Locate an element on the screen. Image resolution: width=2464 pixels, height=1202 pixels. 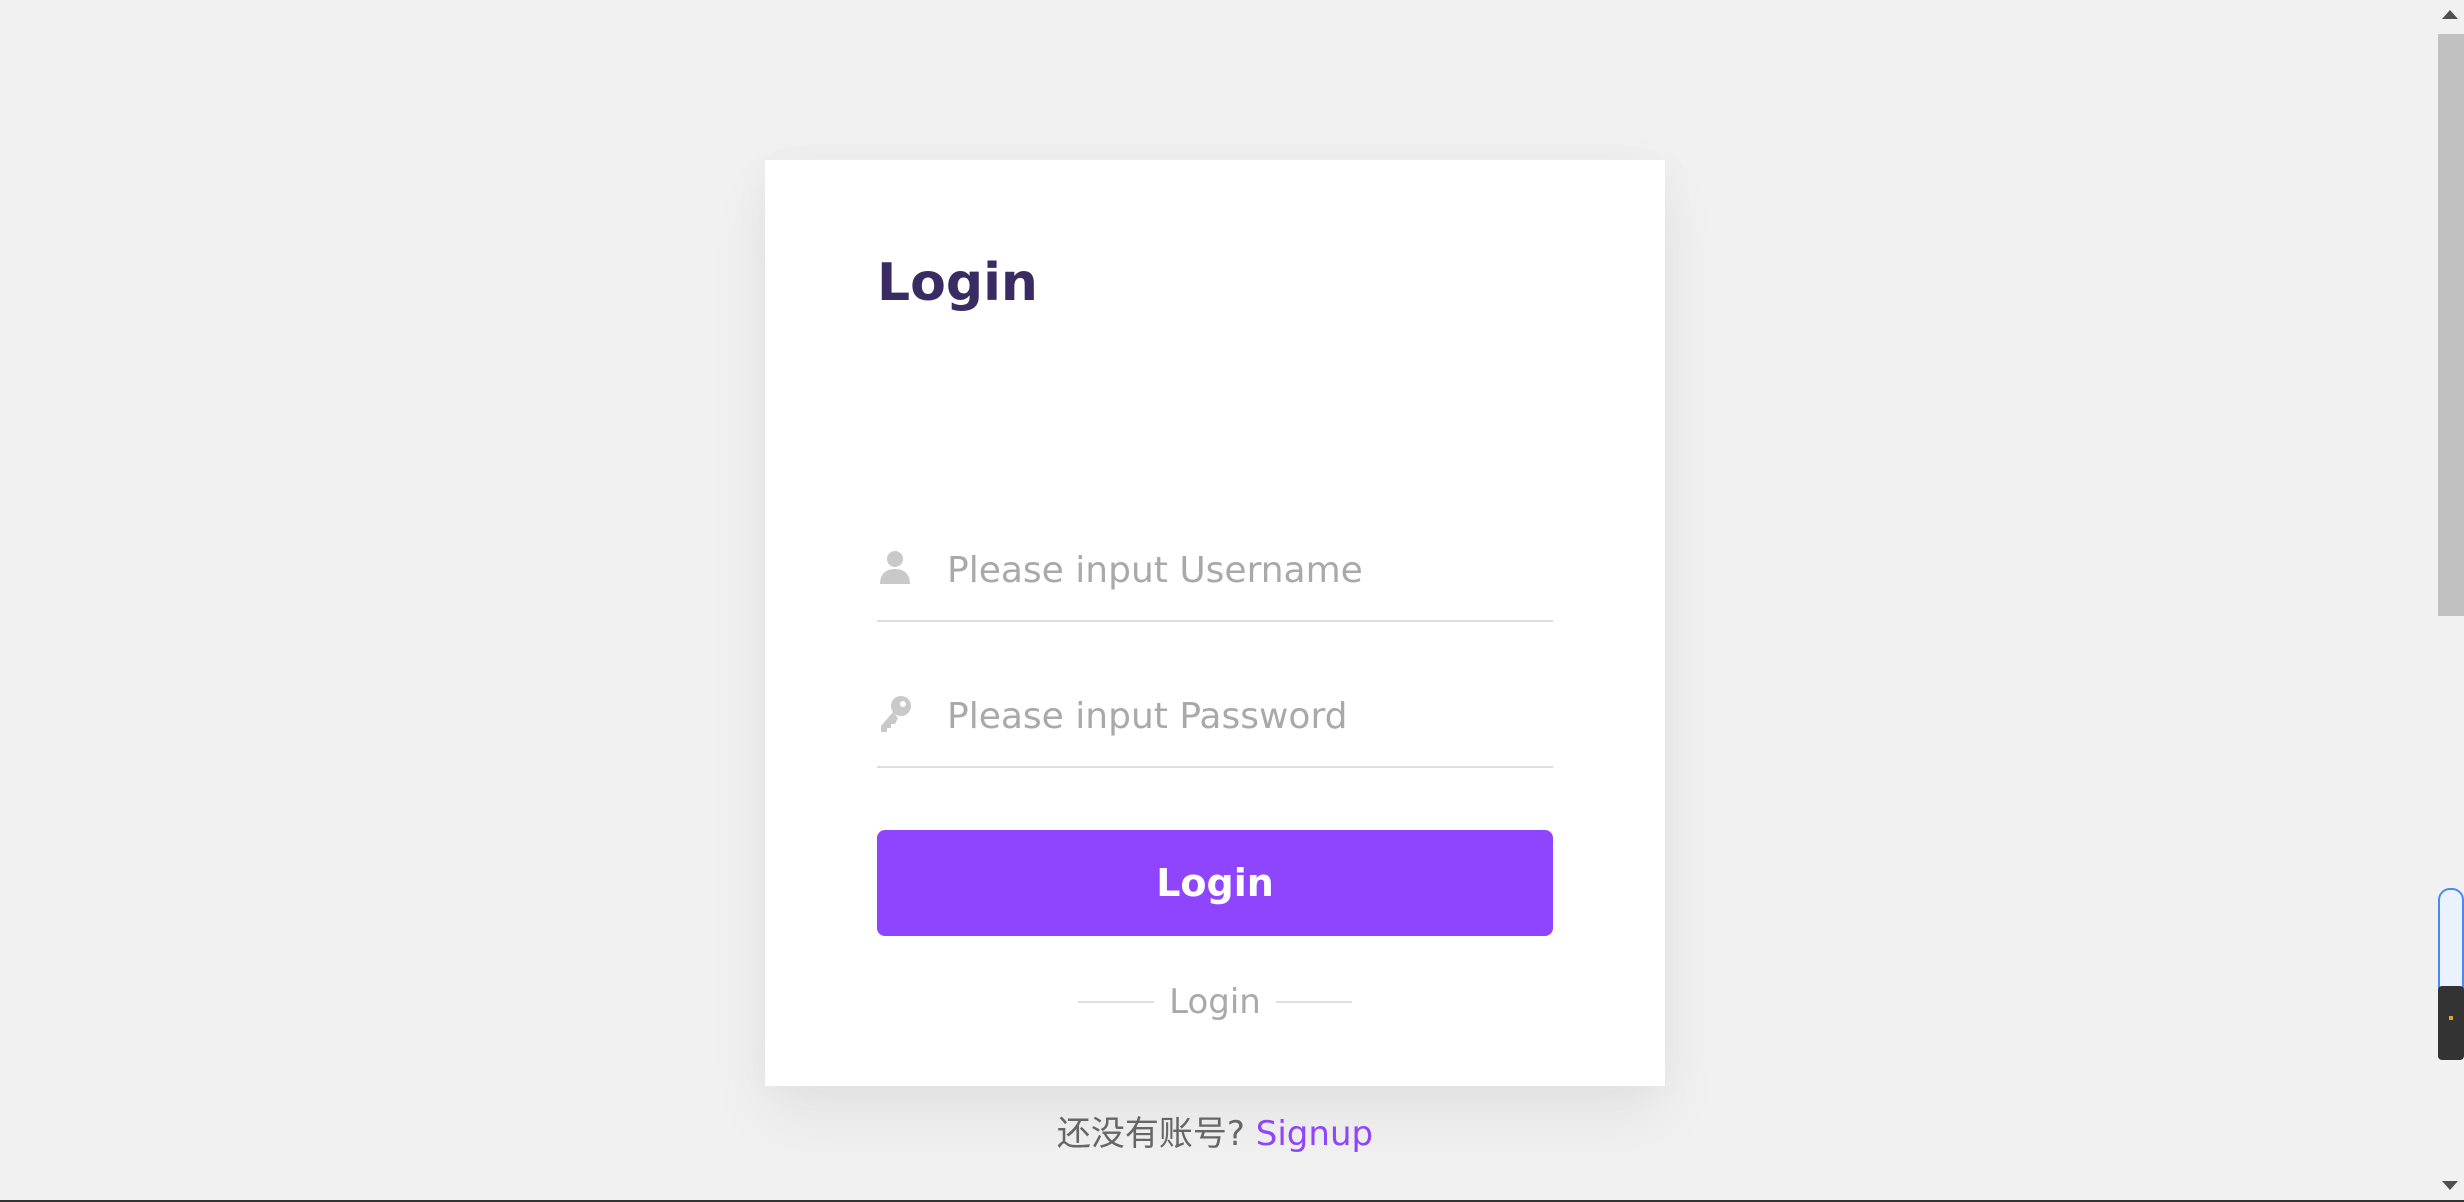
scroll-up-arrow-icon is located at coordinates (2450, 14).